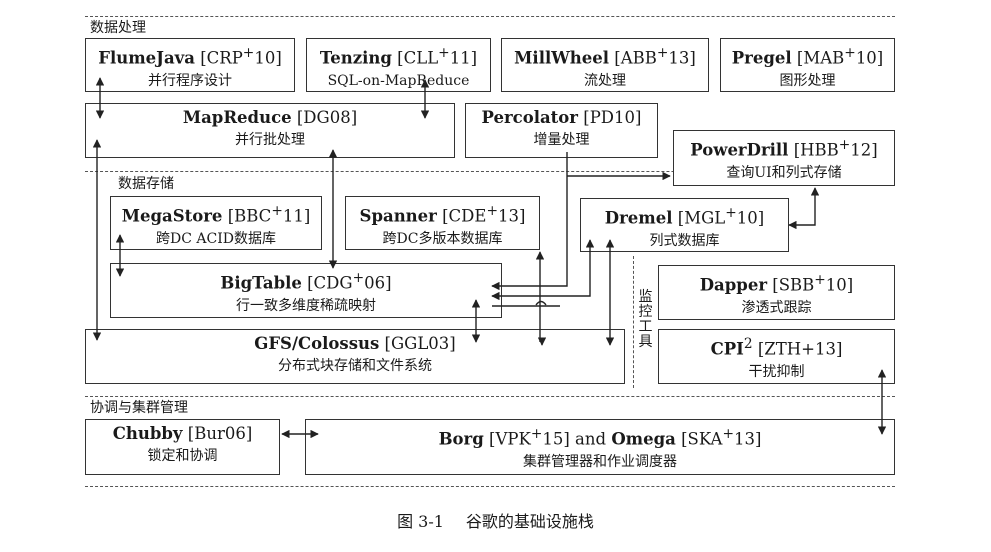  What do you see at coordinates (420, 521) in the screenshot?
I see `figure-number: 图 3-1` at bounding box center [420, 521].